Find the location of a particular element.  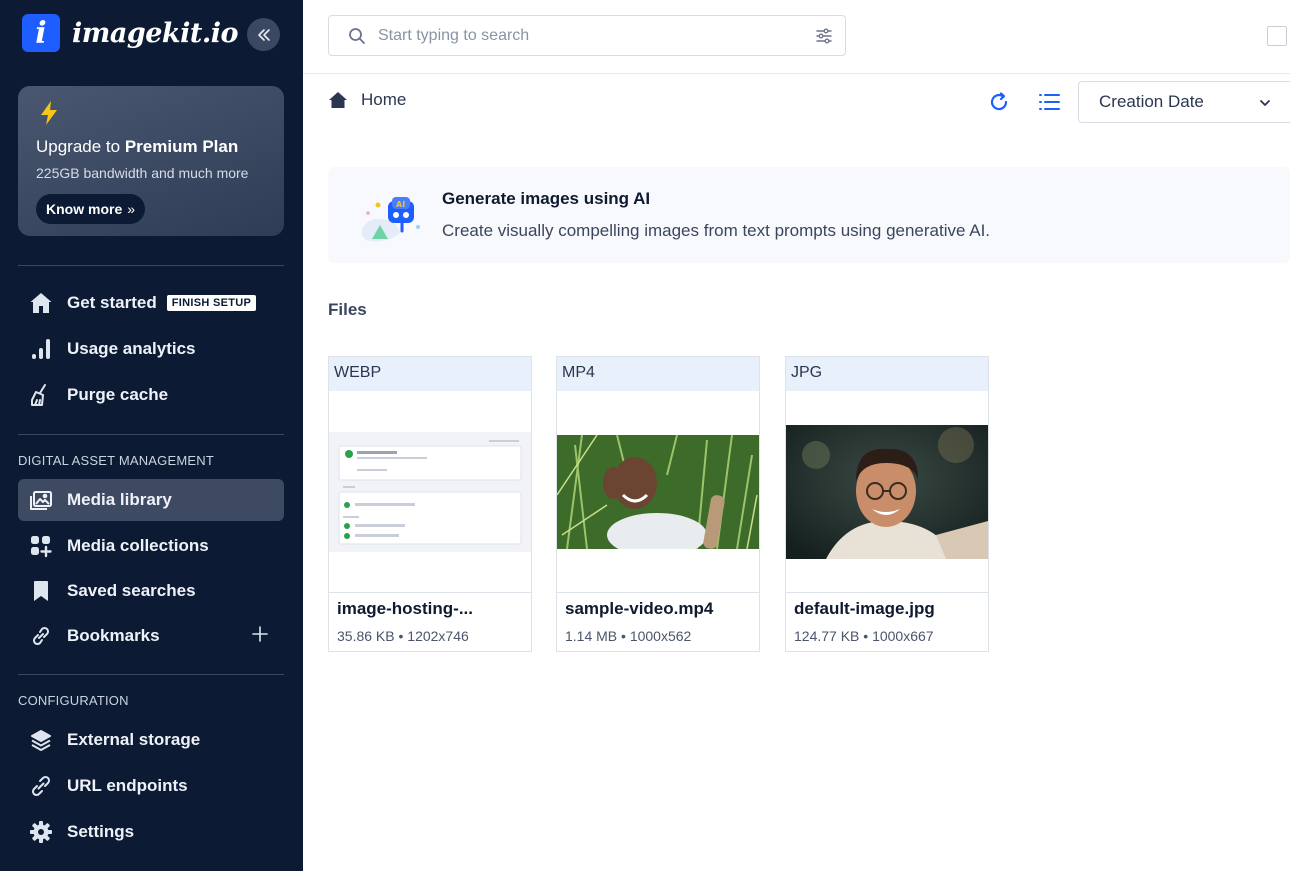

collapse-sidebar-button is located at coordinates (263, 34).